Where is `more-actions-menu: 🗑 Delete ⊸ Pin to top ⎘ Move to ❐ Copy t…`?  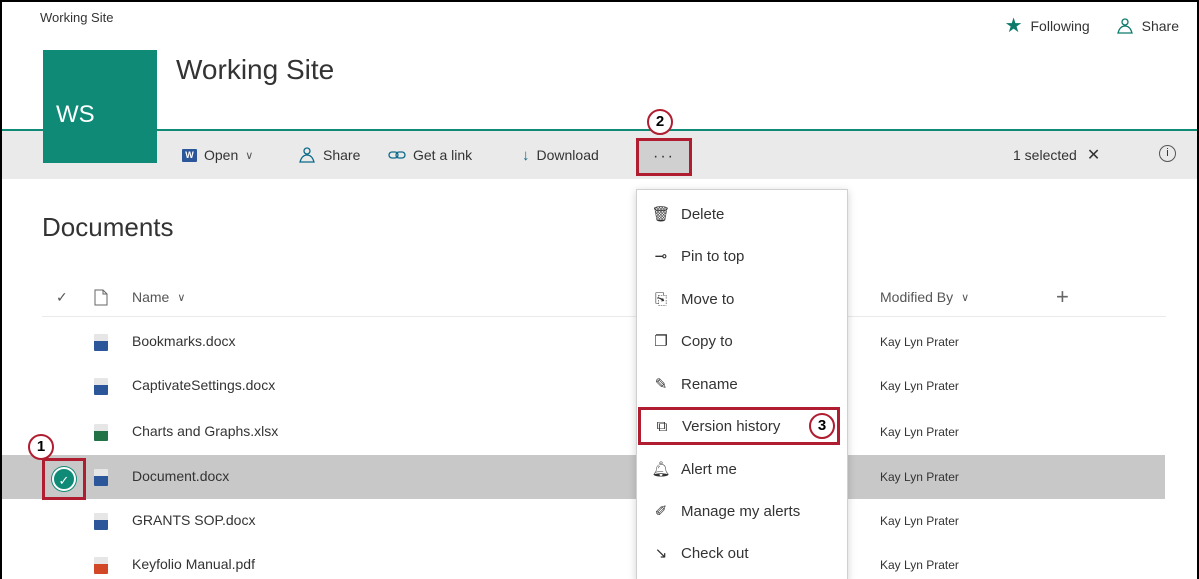
more-actions-menu: 🗑 Delete ⊸ Pin to top ⎘ Move to ❐ Copy t… is located at coordinates (742, 384).